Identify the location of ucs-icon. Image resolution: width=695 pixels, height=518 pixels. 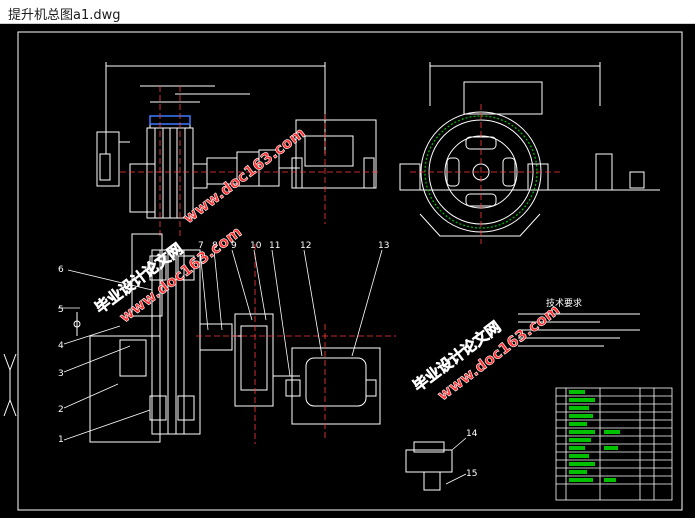
(10, 385).